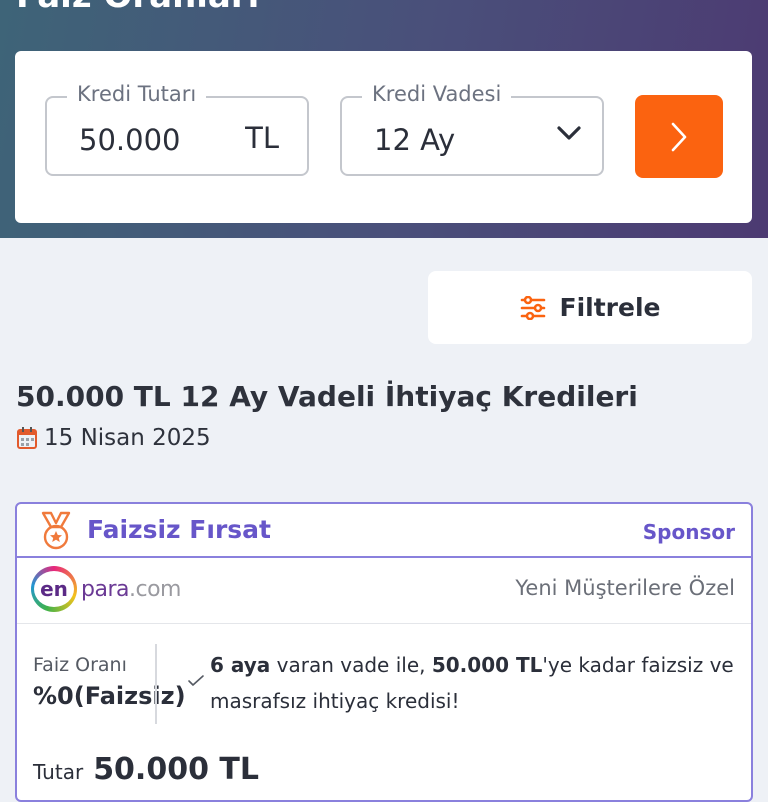 The height and width of the screenshot is (802, 768). What do you see at coordinates (127, 438) in the screenshot?
I see `results-date-text: 15 Nisan 2025` at bounding box center [127, 438].